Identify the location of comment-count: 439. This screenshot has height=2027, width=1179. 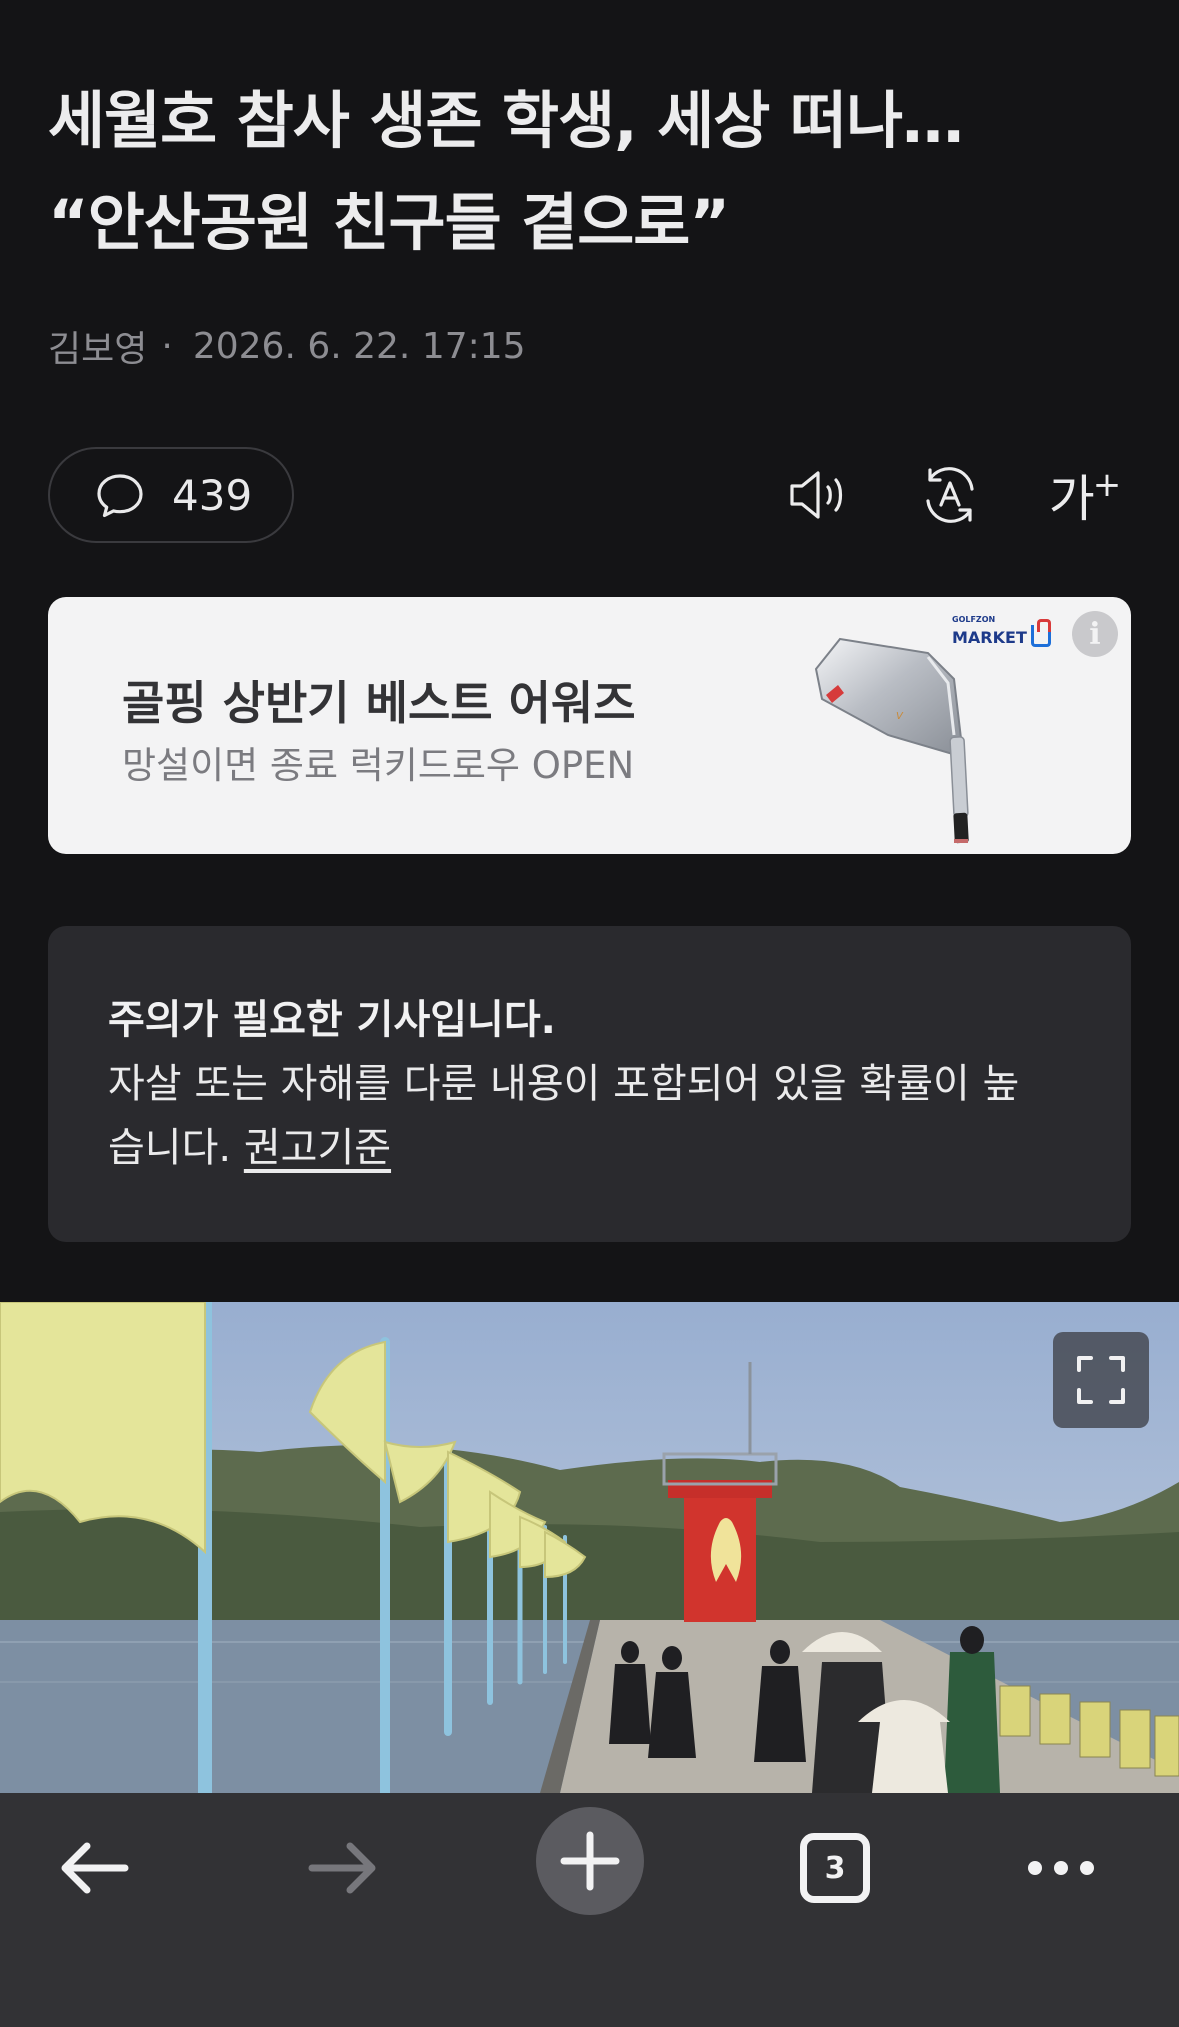
(212, 495).